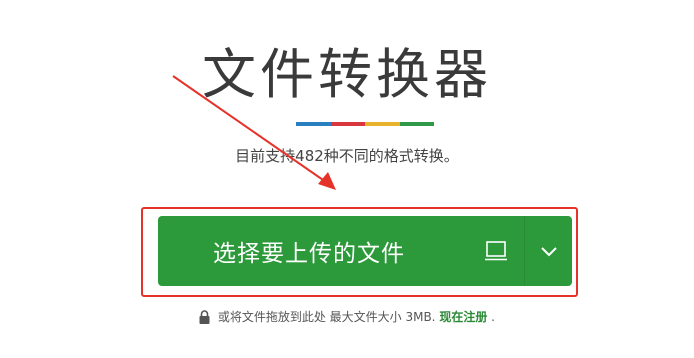 The image size is (694, 358). Describe the element at coordinates (204, 319) in the screenshot. I see `lock-icon` at that location.